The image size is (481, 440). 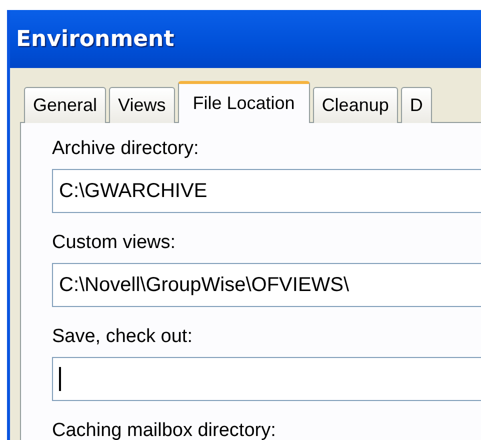 I want to click on tab: D, so click(x=416, y=105).